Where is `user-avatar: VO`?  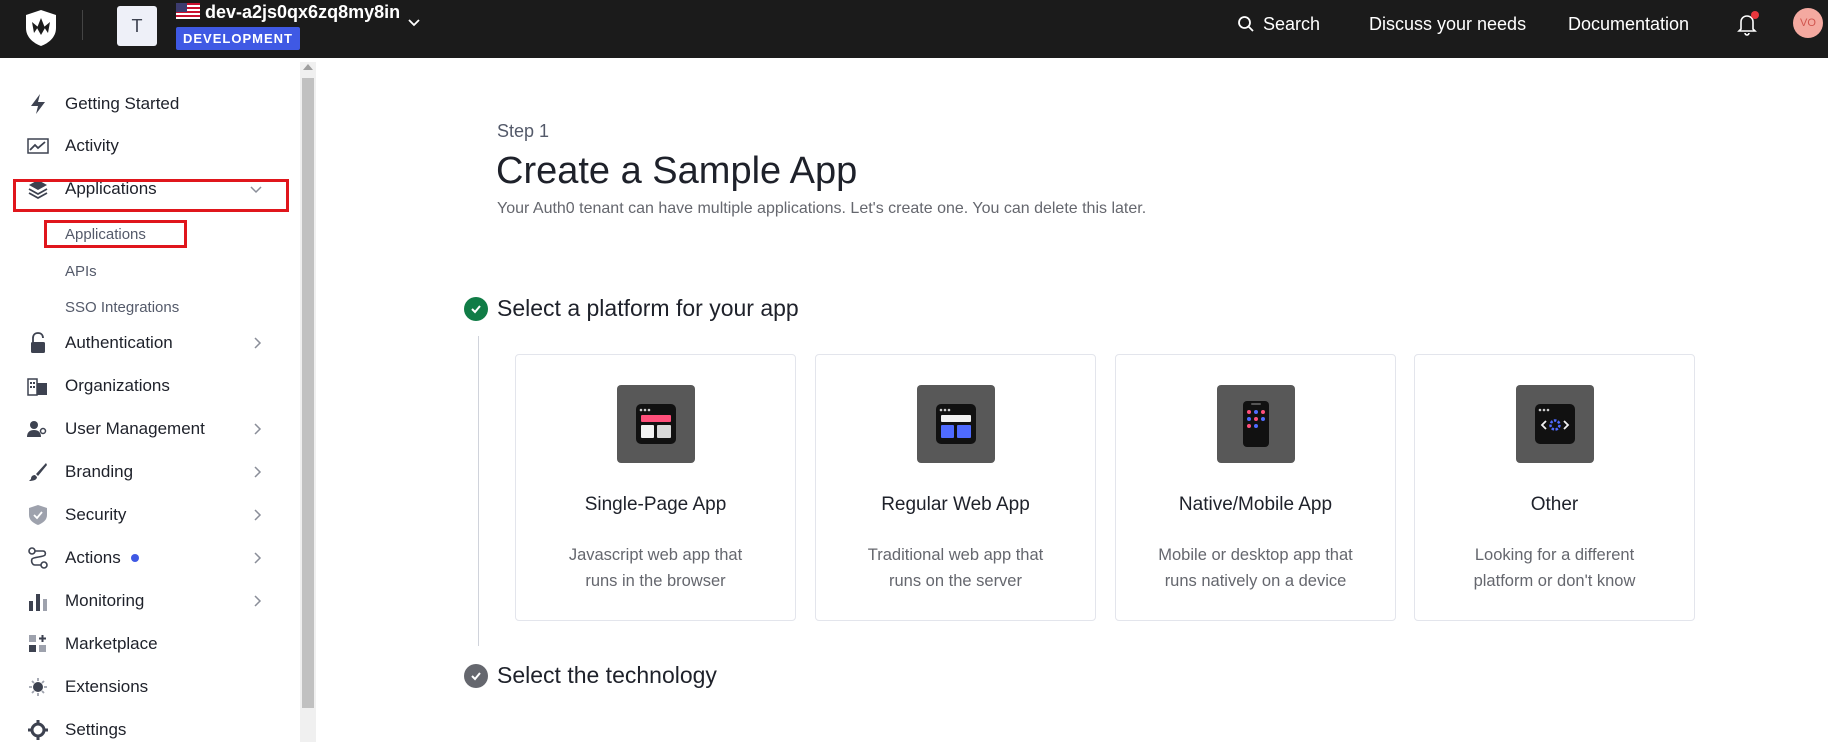
user-avatar: VO is located at coordinates (1808, 23).